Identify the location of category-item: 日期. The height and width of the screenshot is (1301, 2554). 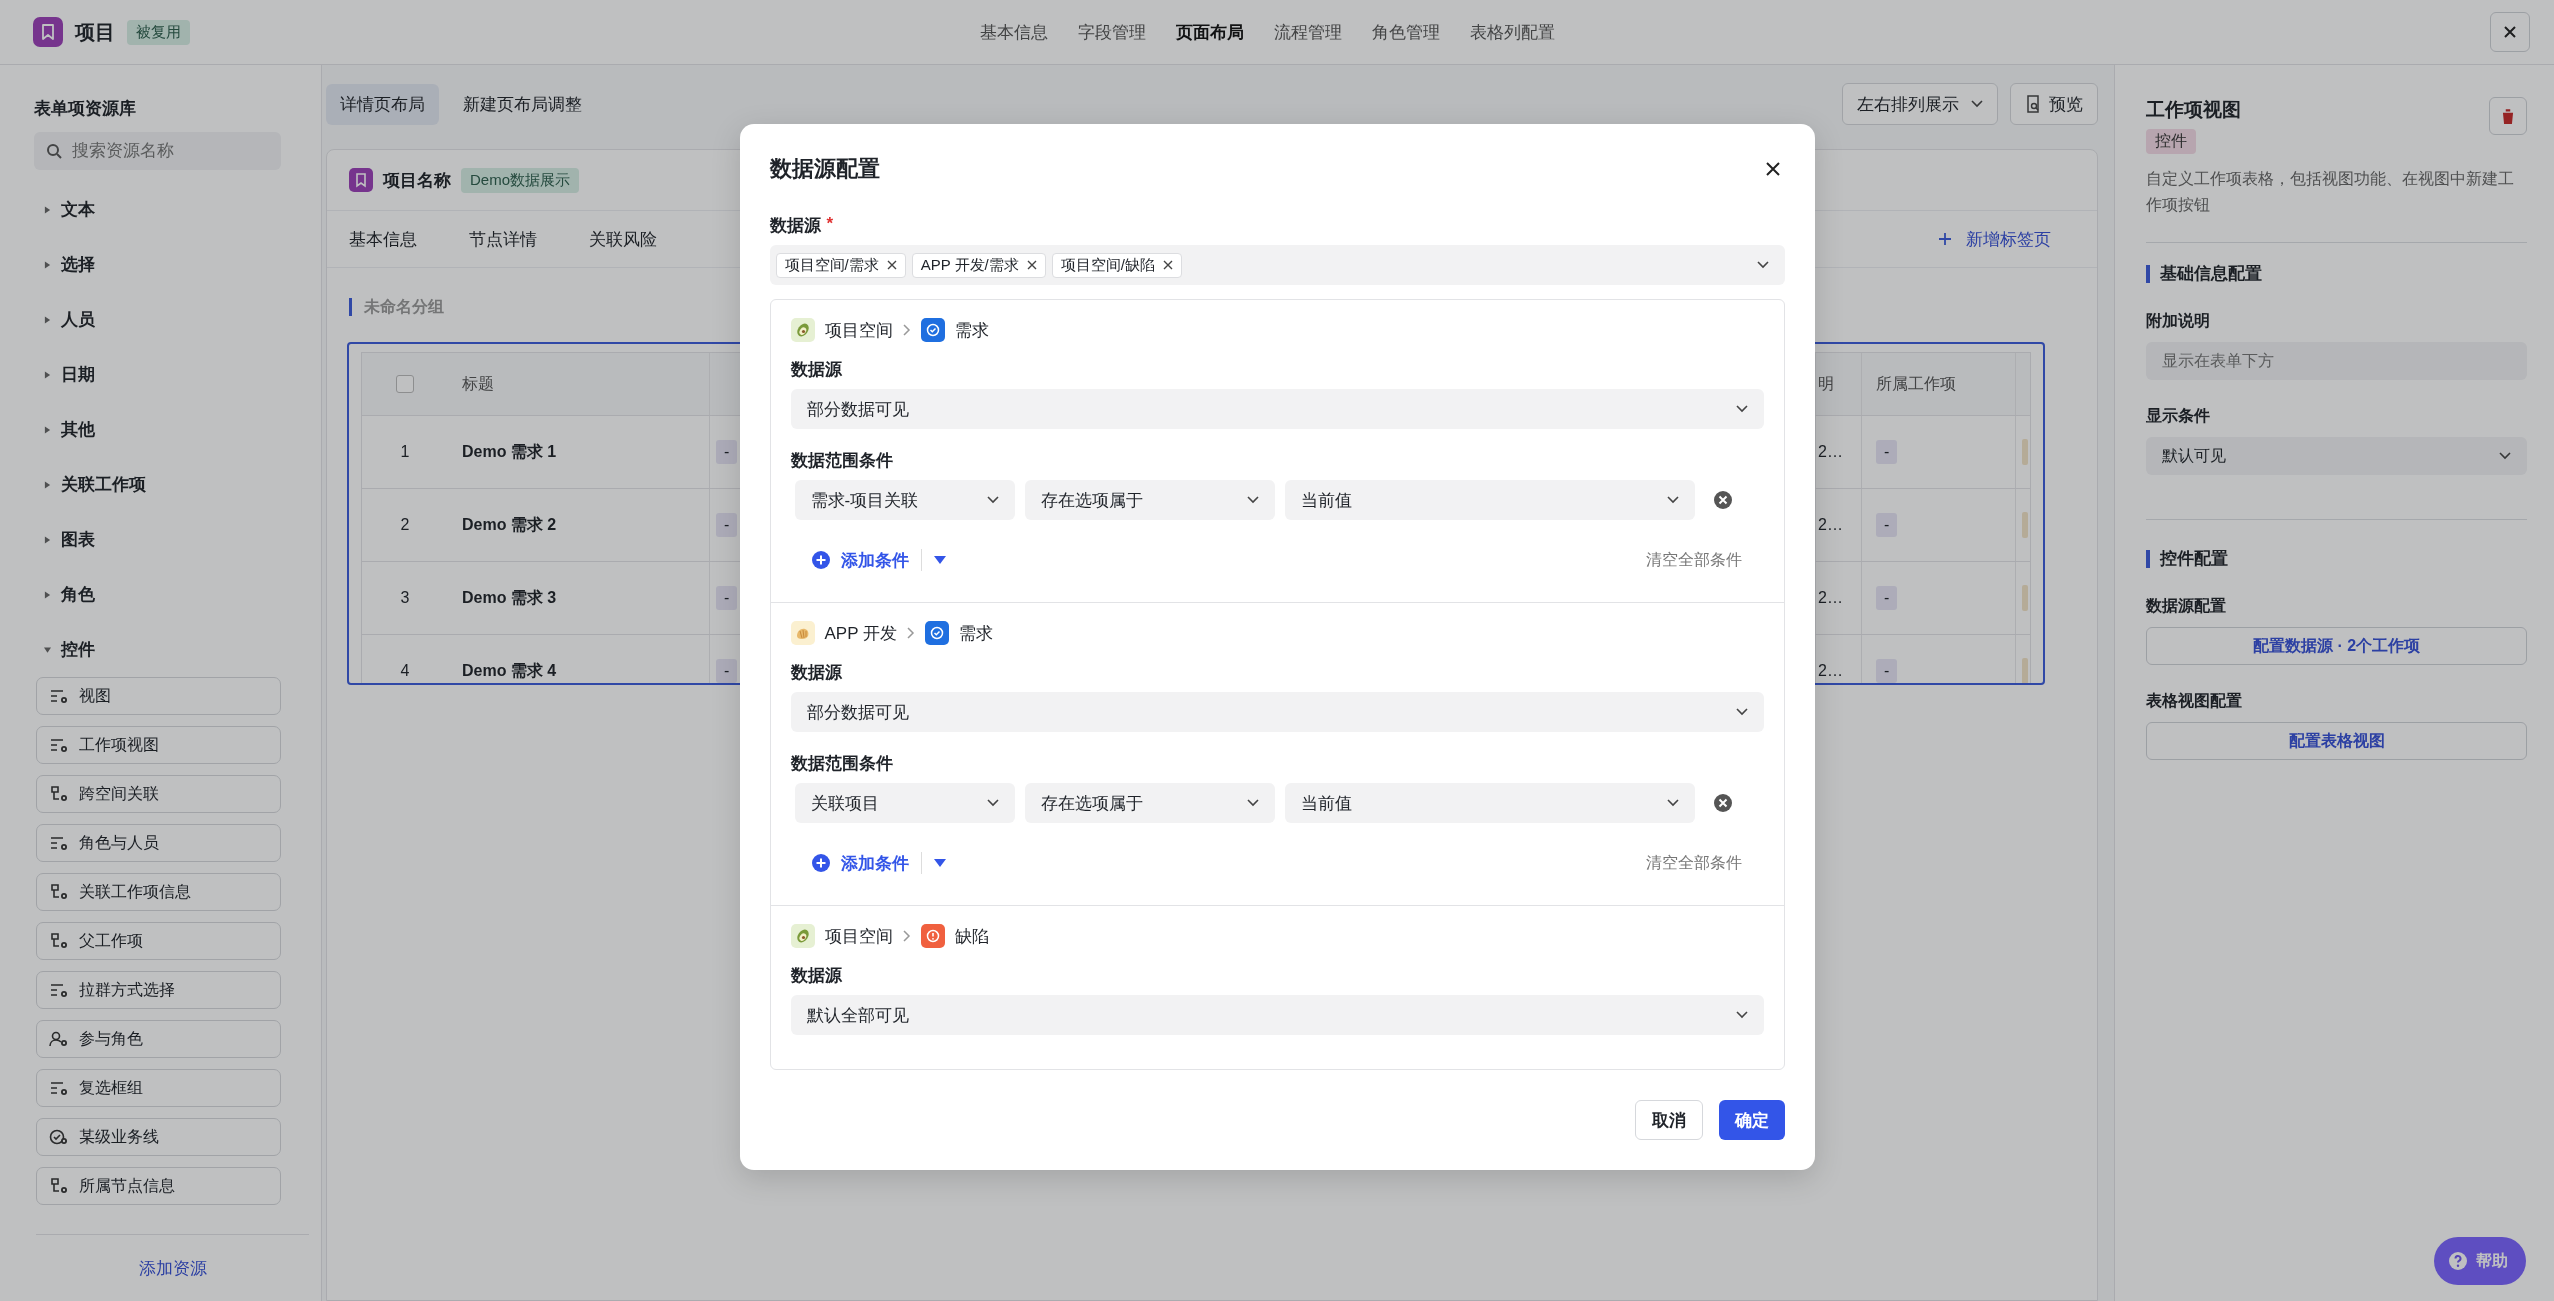
(158, 374).